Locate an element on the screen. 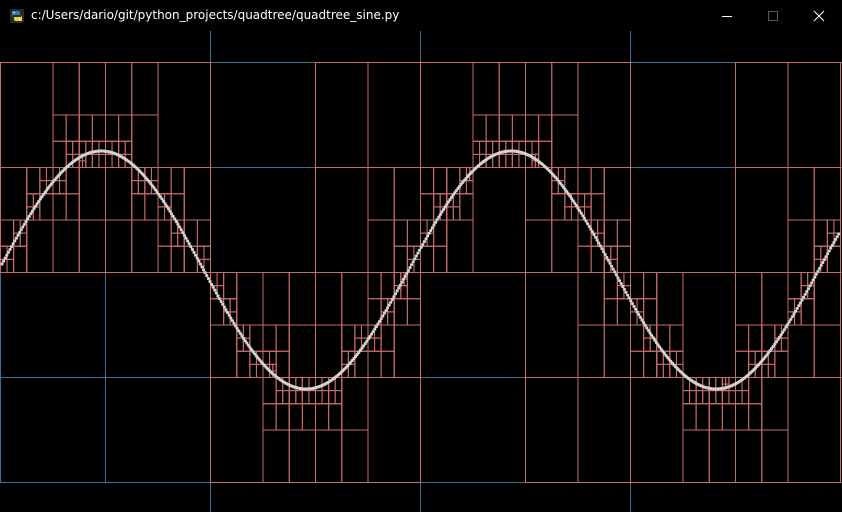 The width and height of the screenshot is (842, 512). maximize-icon is located at coordinates (773, 15).